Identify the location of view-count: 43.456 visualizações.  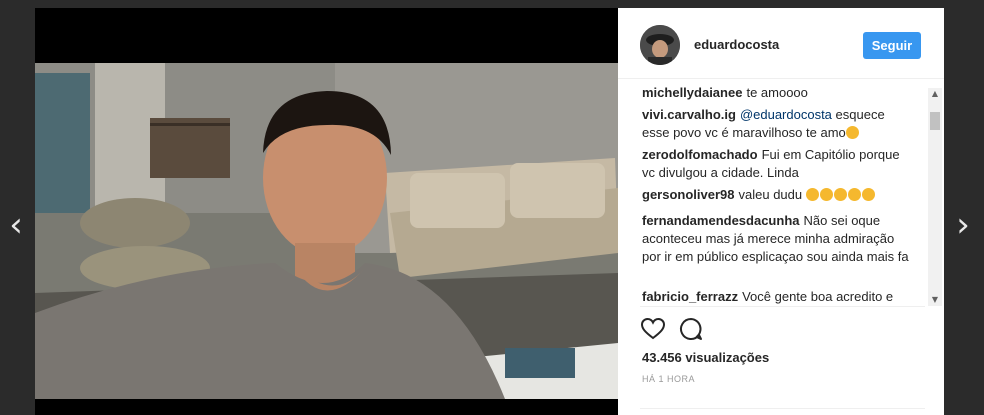
(706, 357).